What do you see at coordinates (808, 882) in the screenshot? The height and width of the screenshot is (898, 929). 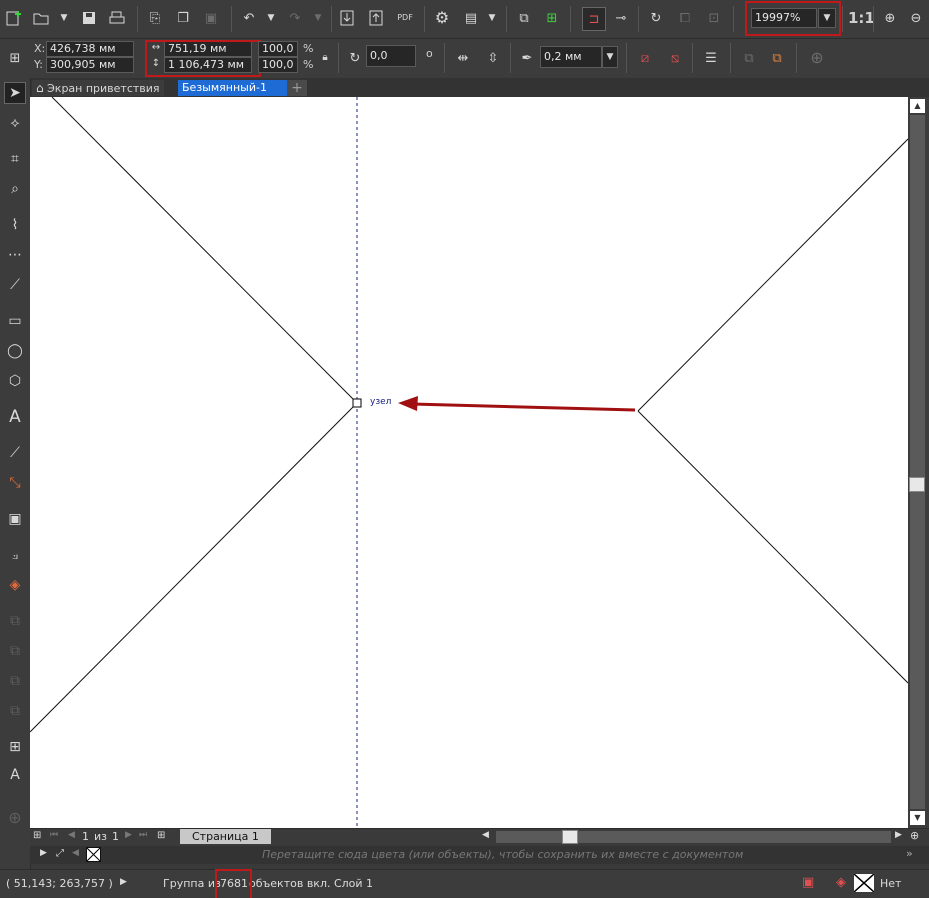 I see `color-proof-icon: ▣` at bounding box center [808, 882].